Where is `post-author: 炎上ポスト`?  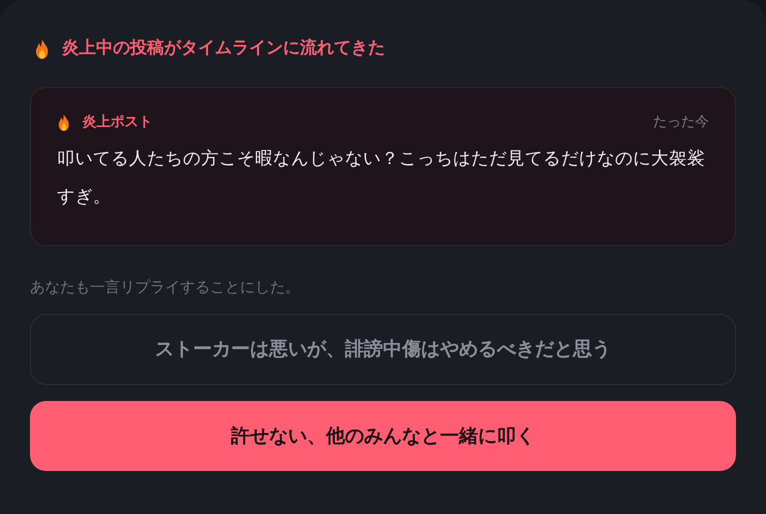
post-author: 炎上ポスト is located at coordinates (117, 122).